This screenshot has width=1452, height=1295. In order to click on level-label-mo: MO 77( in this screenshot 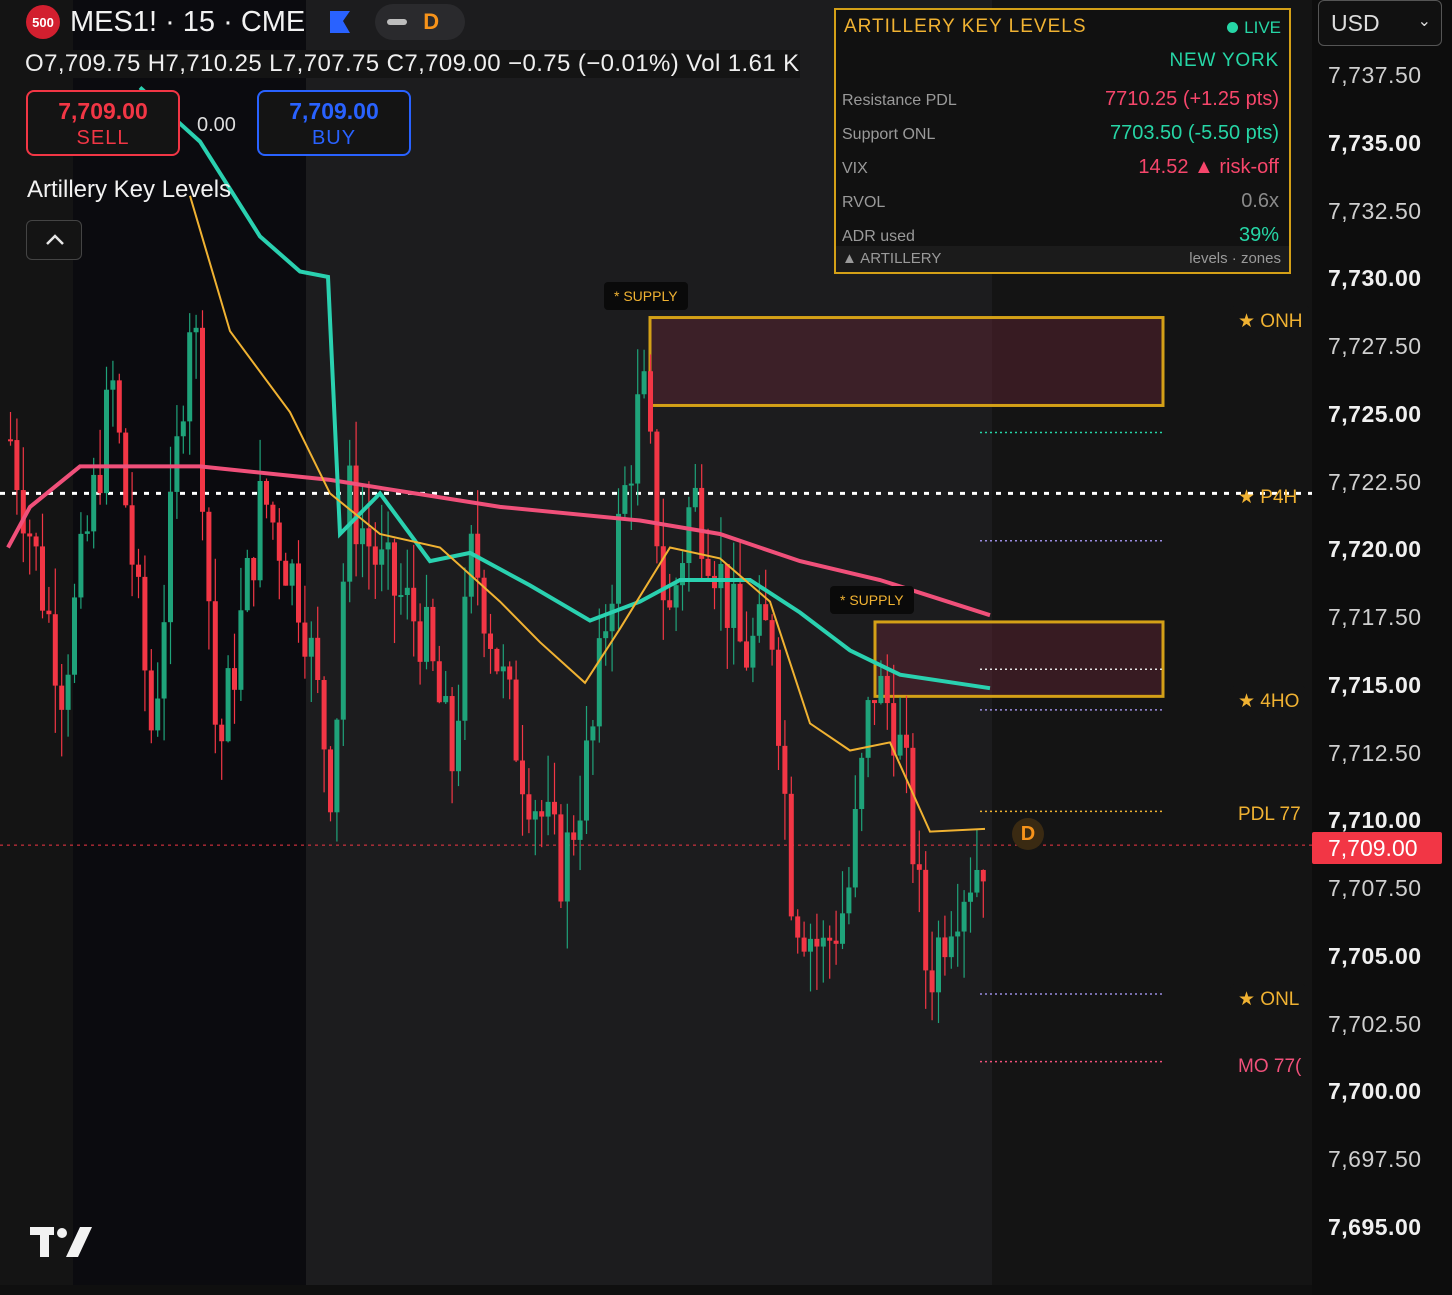, I will do `click(1270, 1067)`.